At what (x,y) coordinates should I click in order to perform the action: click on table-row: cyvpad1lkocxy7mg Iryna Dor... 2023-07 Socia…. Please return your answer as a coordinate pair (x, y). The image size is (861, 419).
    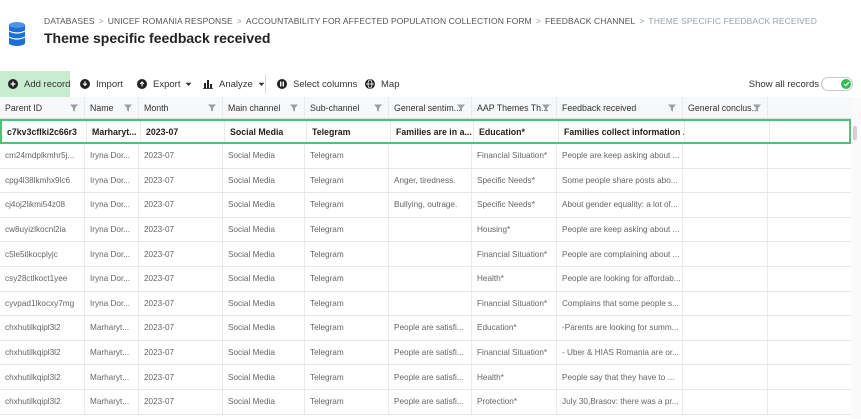
    Looking at the image, I should click on (425, 304).